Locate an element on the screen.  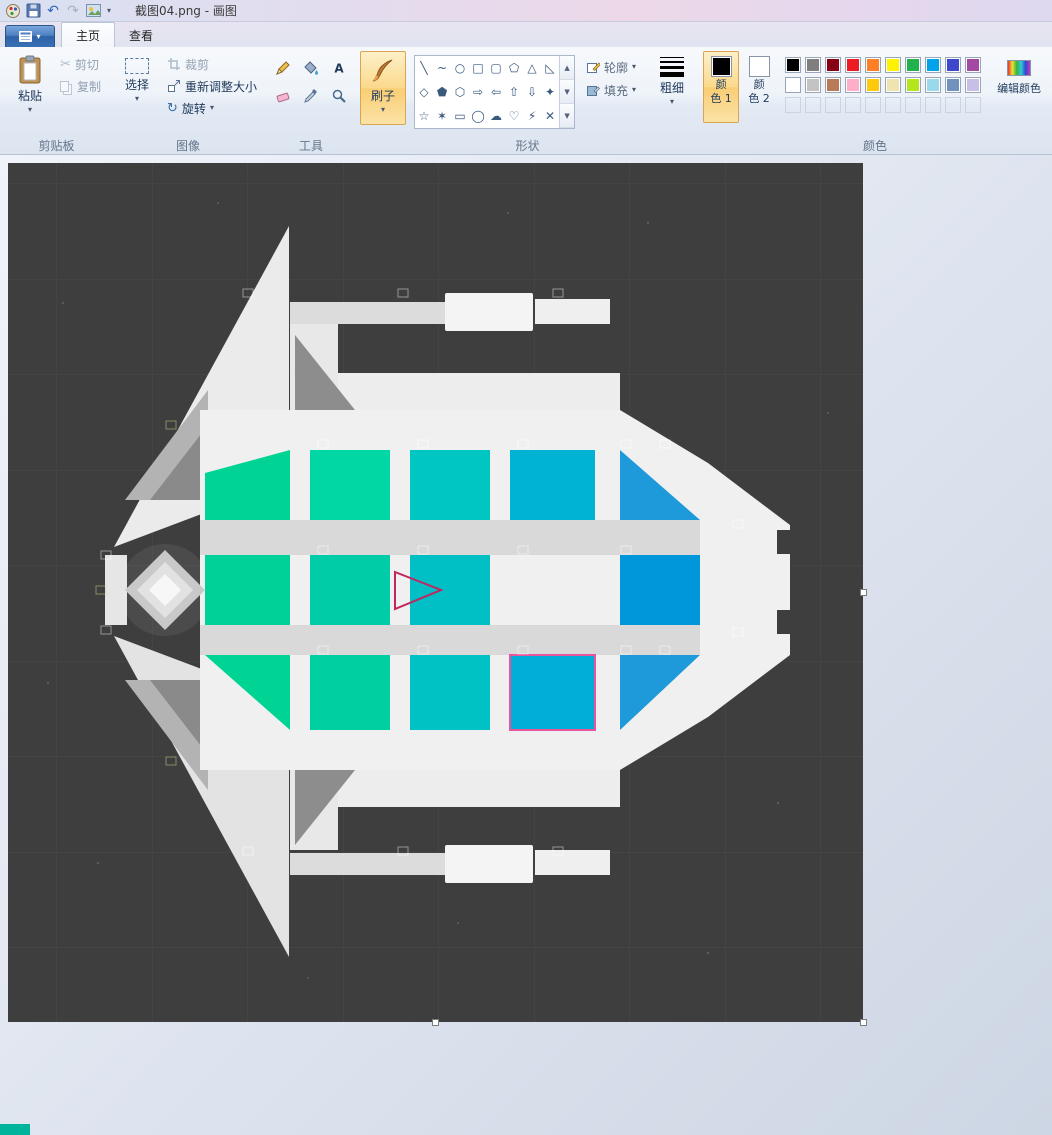
resize-button: 重新调整大小 is located at coordinates (212, 86).